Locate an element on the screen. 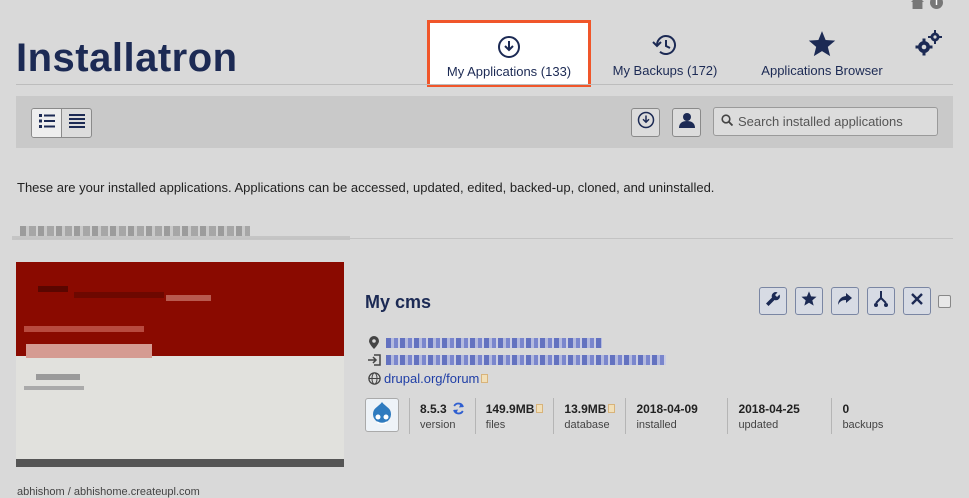 The width and height of the screenshot is (969, 498). install-button is located at coordinates (645, 122).